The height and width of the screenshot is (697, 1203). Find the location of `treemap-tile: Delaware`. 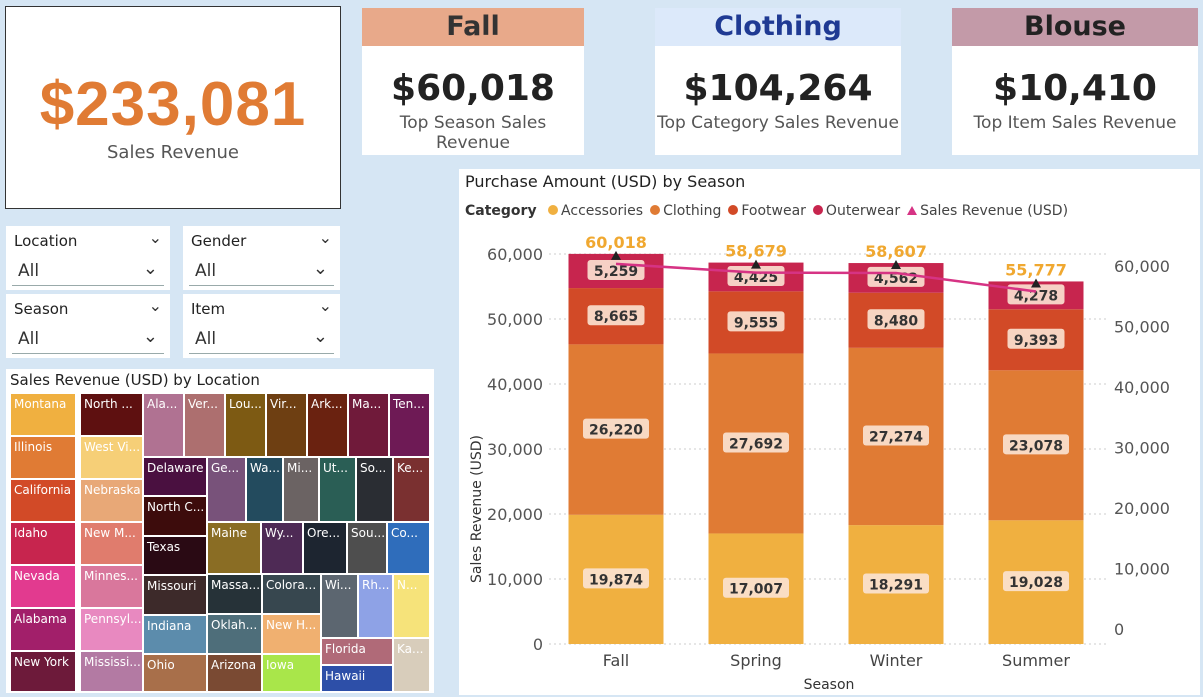

treemap-tile: Delaware is located at coordinates (175, 476).